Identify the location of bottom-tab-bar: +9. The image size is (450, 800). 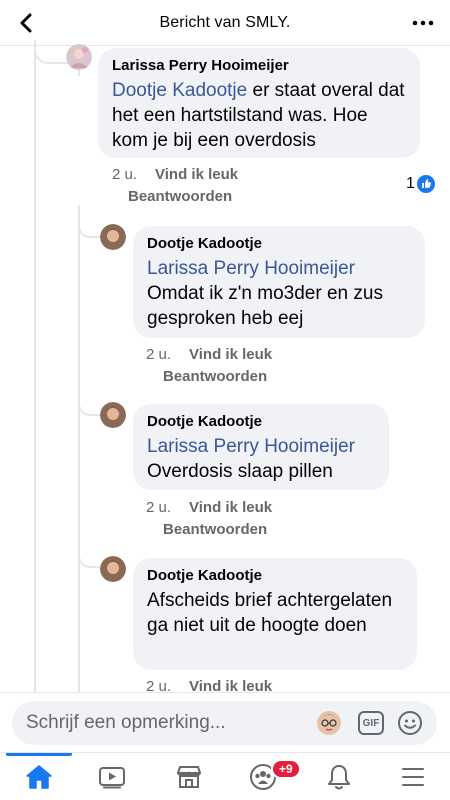
(225, 776).